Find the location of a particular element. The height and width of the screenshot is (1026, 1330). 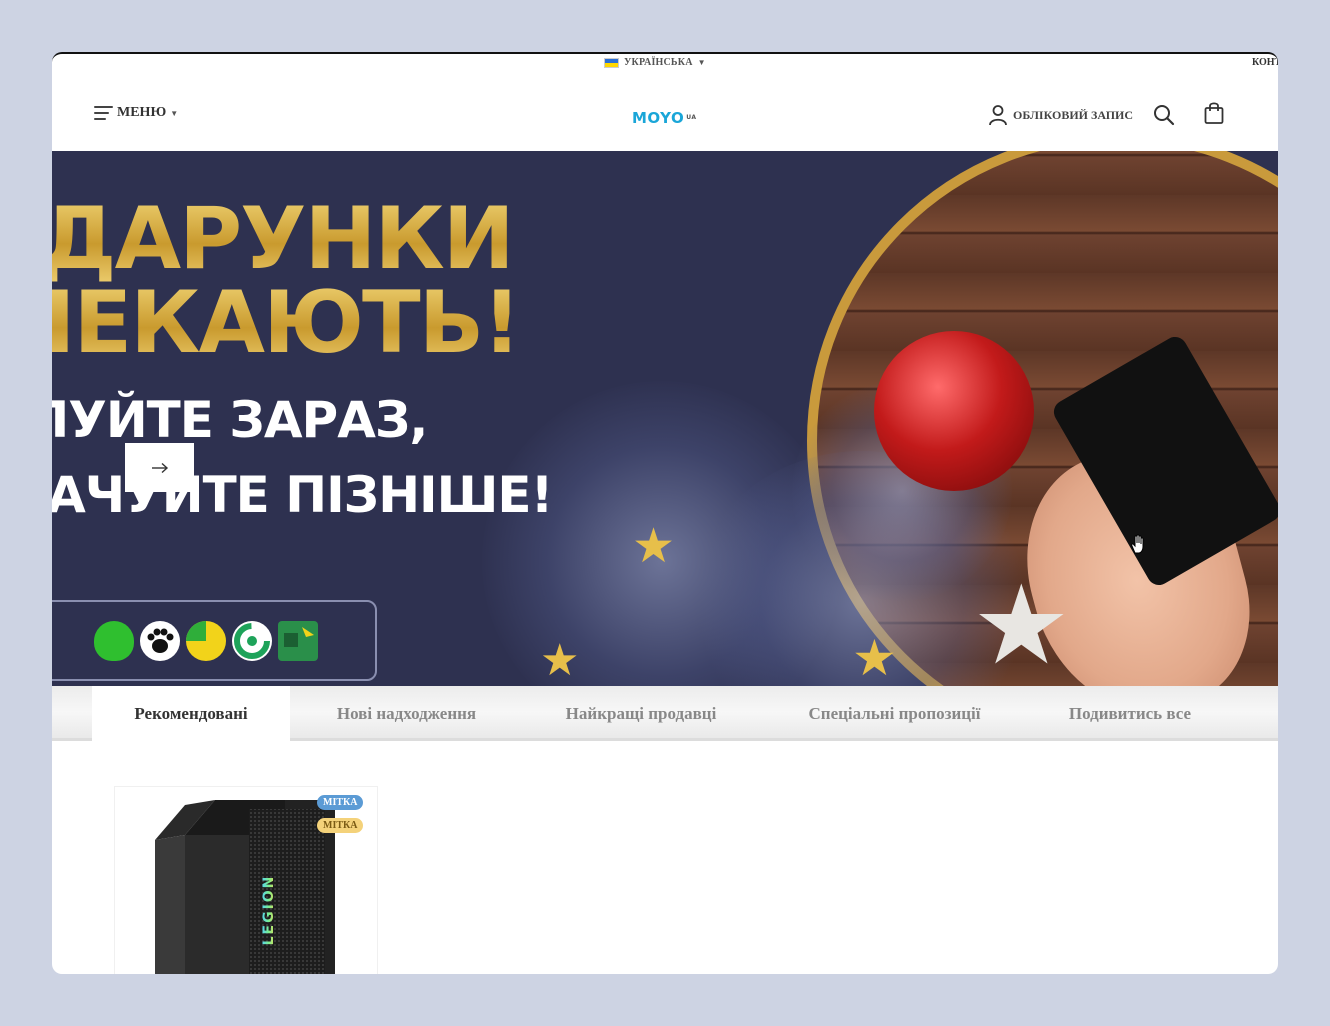

language-selector: УКРАЇНСЬКА ▼ is located at coordinates (655, 62).